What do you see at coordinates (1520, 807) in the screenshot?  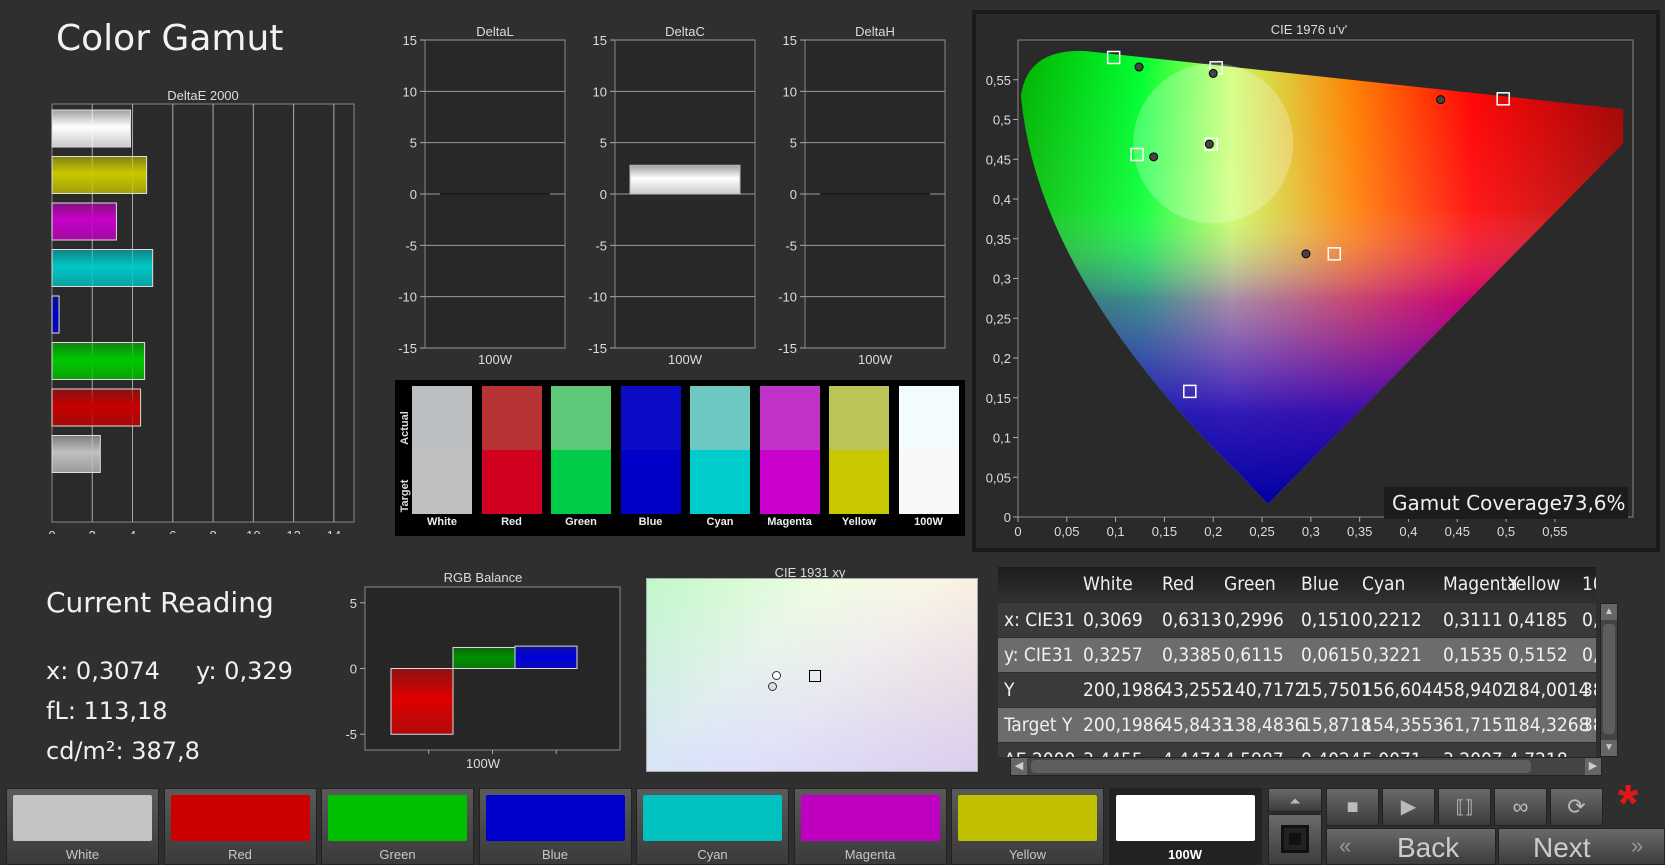 I see `loop-button: ∞` at bounding box center [1520, 807].